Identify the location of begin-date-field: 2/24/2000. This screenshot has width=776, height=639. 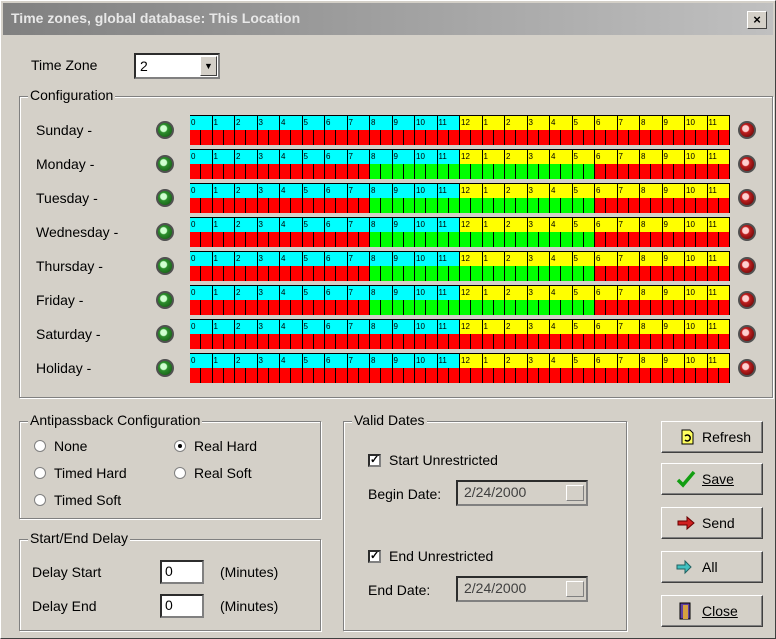
(522, 493).